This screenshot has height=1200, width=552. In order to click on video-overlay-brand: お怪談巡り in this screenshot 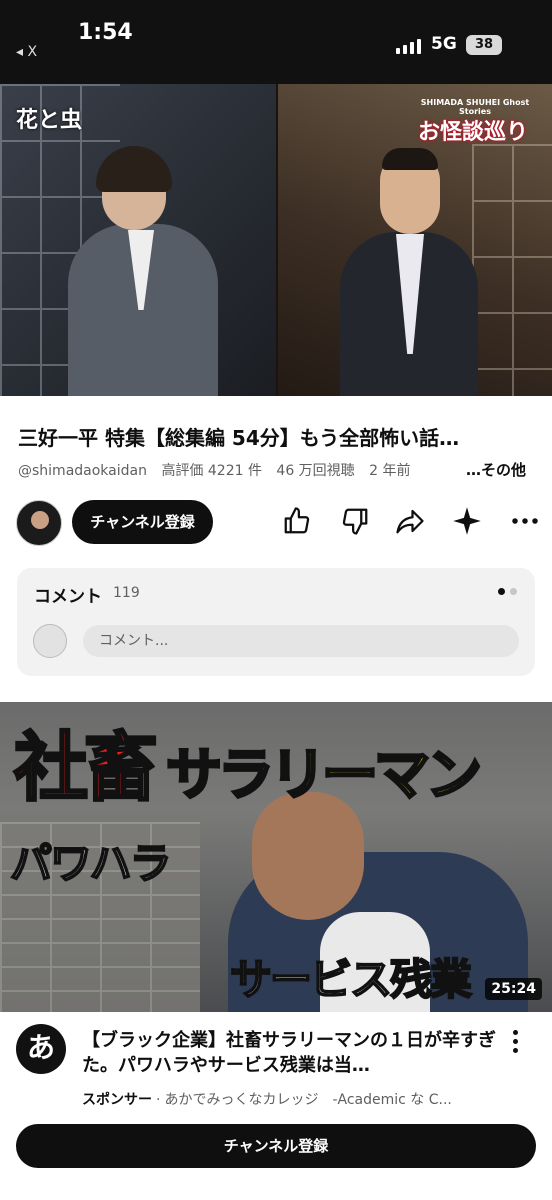, I will do `click(473, 132)`.